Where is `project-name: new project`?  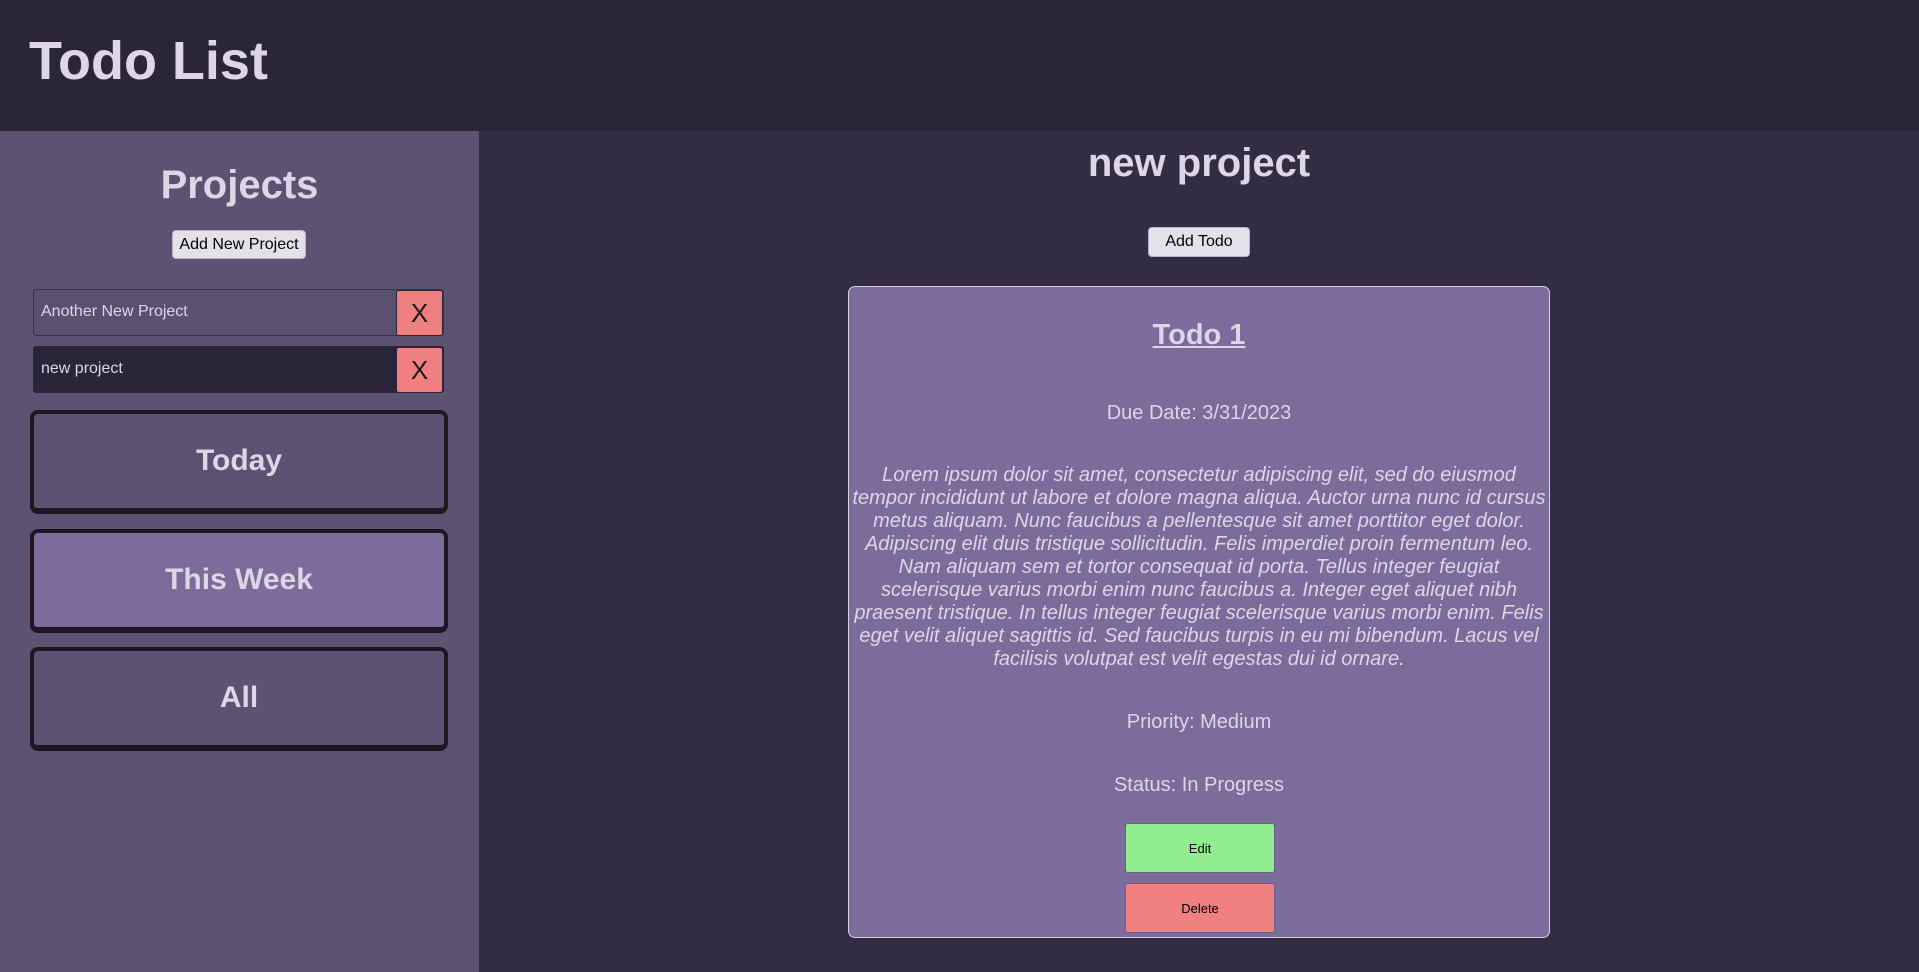
project-name: new project is located at coordinates (82, 368).